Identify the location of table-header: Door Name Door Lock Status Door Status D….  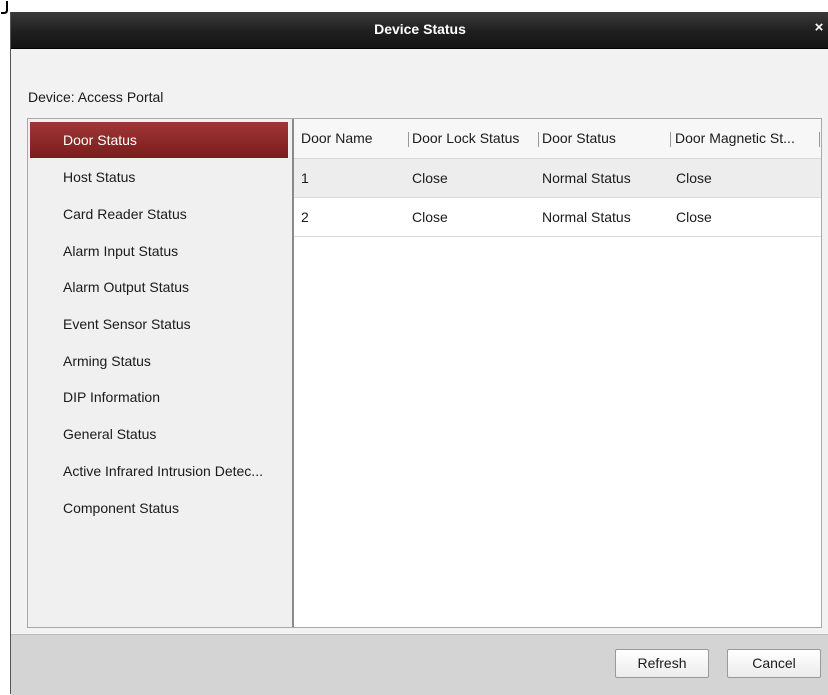
(557, 139).